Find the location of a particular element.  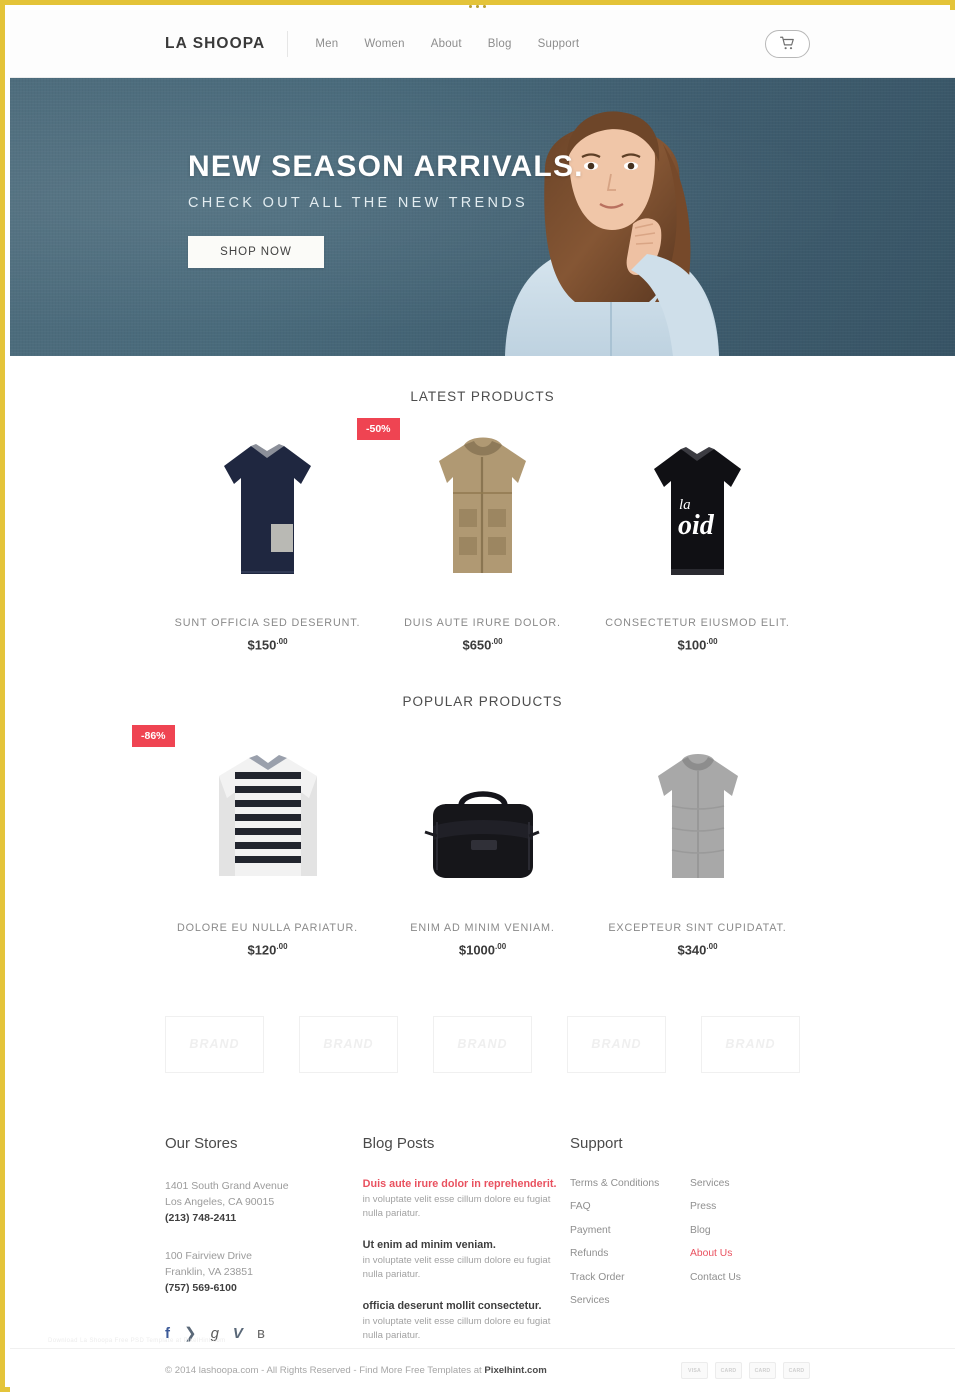

visa-card-icon: VISA is located at coordinates (694, 1370).